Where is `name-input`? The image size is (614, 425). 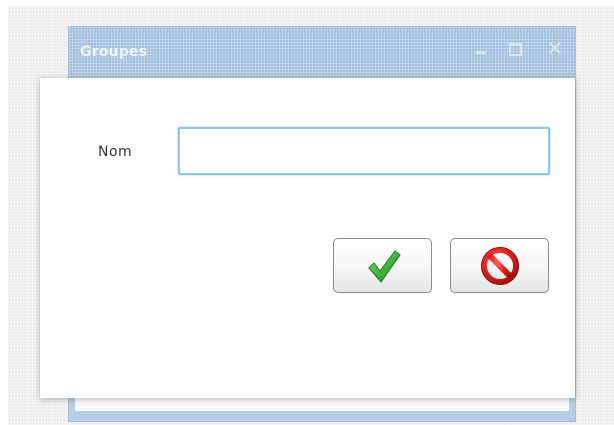 name-input is located at coordinates (364, 151).